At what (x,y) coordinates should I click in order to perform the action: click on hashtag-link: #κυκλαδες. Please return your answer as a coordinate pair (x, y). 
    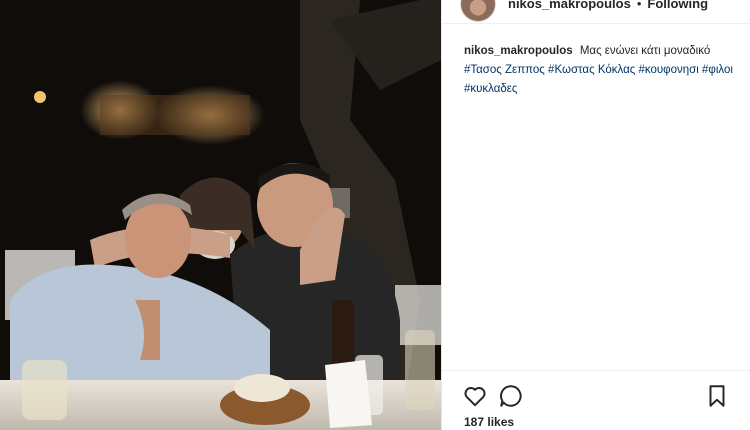
    Looking at the image, I should click on (490, 89).